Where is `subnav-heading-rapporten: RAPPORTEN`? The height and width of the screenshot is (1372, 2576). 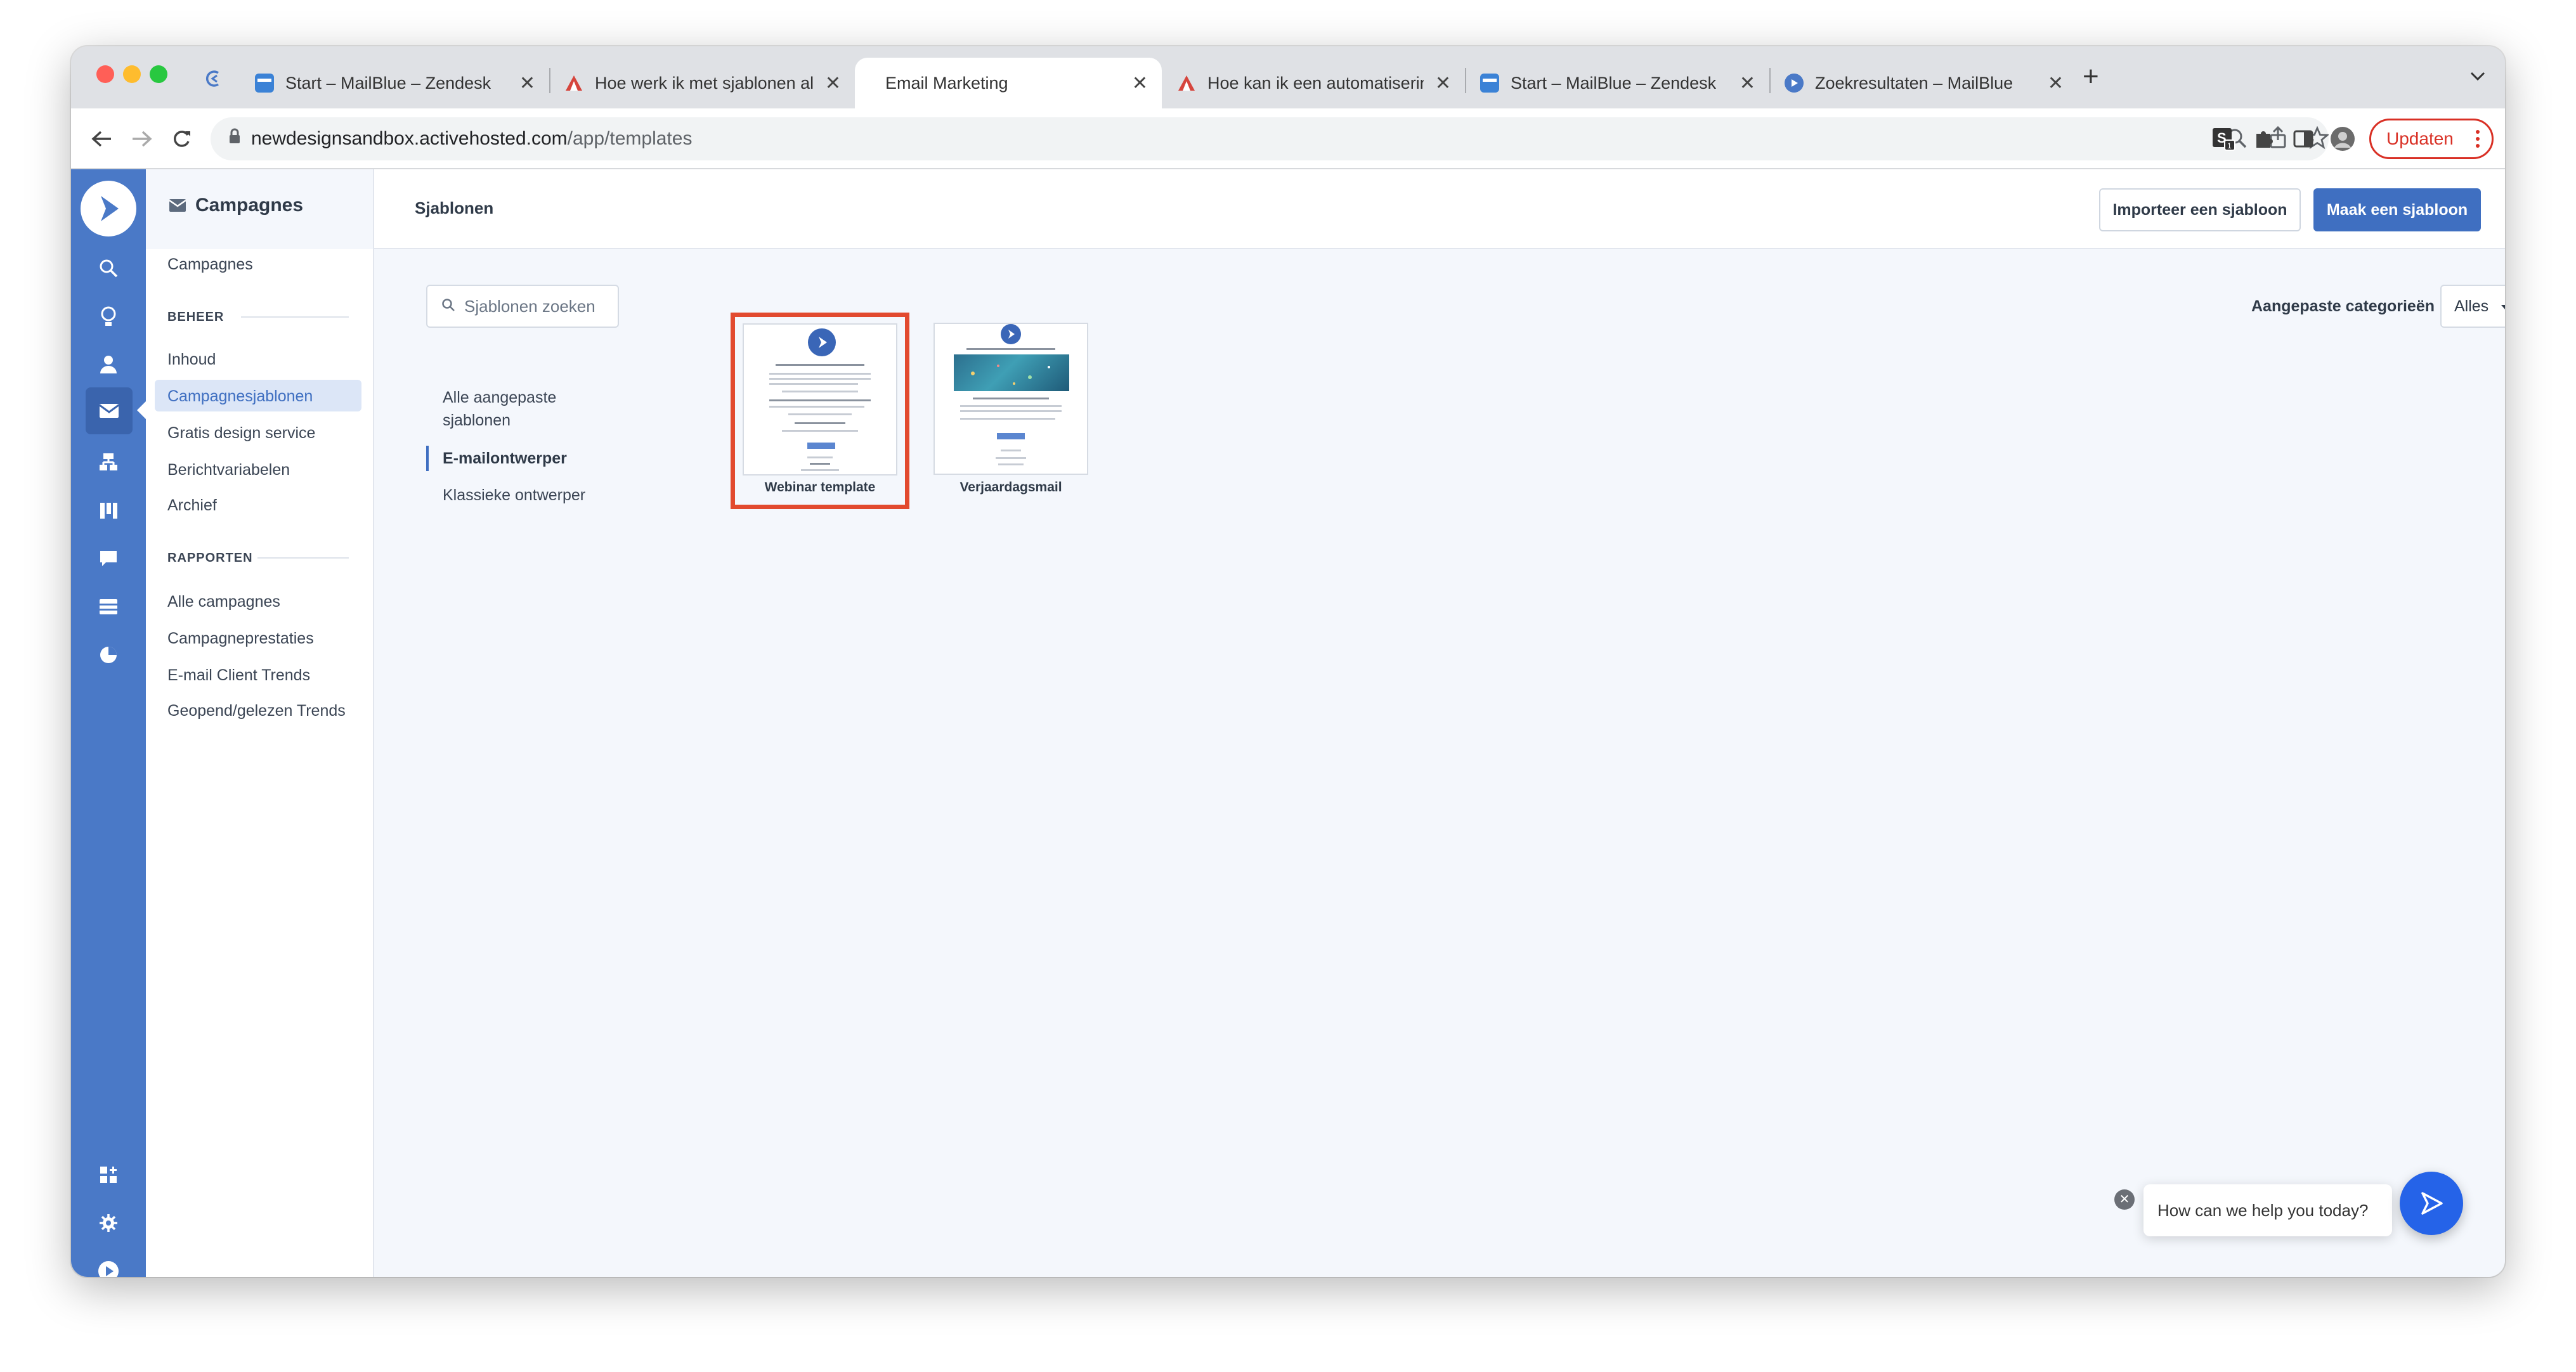
subnav-heading-rapporten: RAPPORTEN is located at coordinates (210, 558).